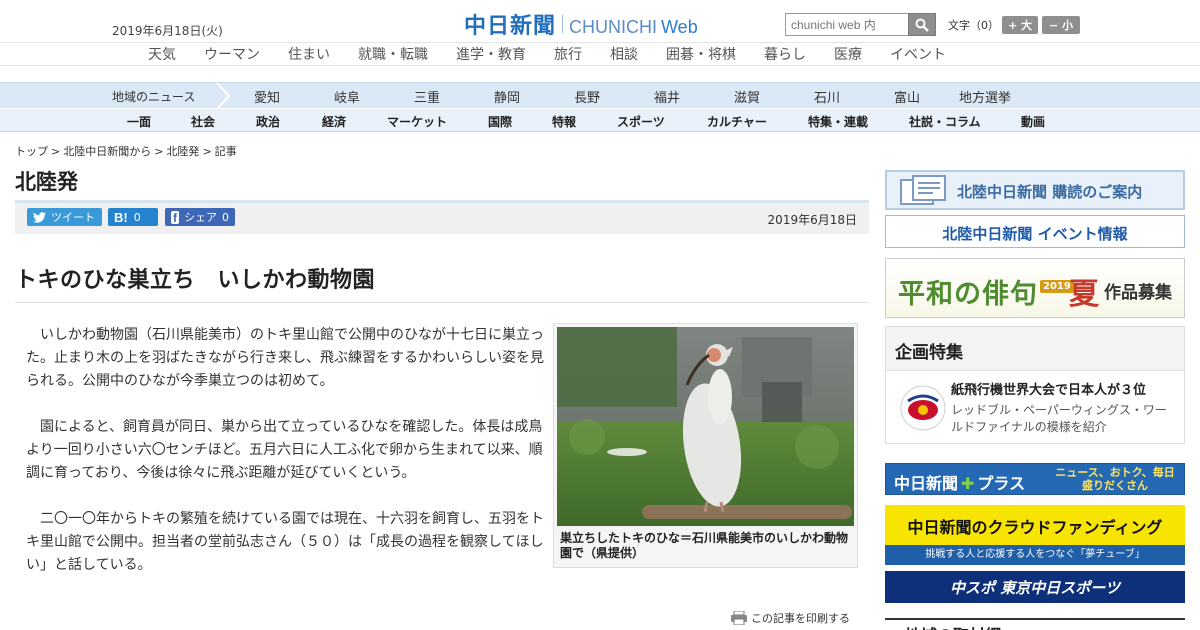 The image size is (1200, 630). I want to click on peace-haiku-banner: 平和の俳句 2019 夏 作品募集, so click(1035, 288).